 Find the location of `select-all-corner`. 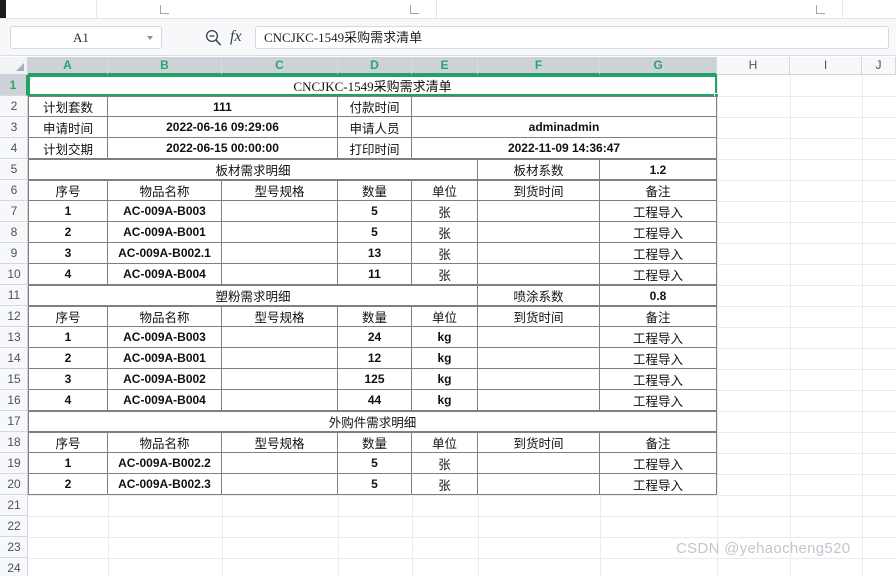

select-all-corner is located at coordinates (14, 66).